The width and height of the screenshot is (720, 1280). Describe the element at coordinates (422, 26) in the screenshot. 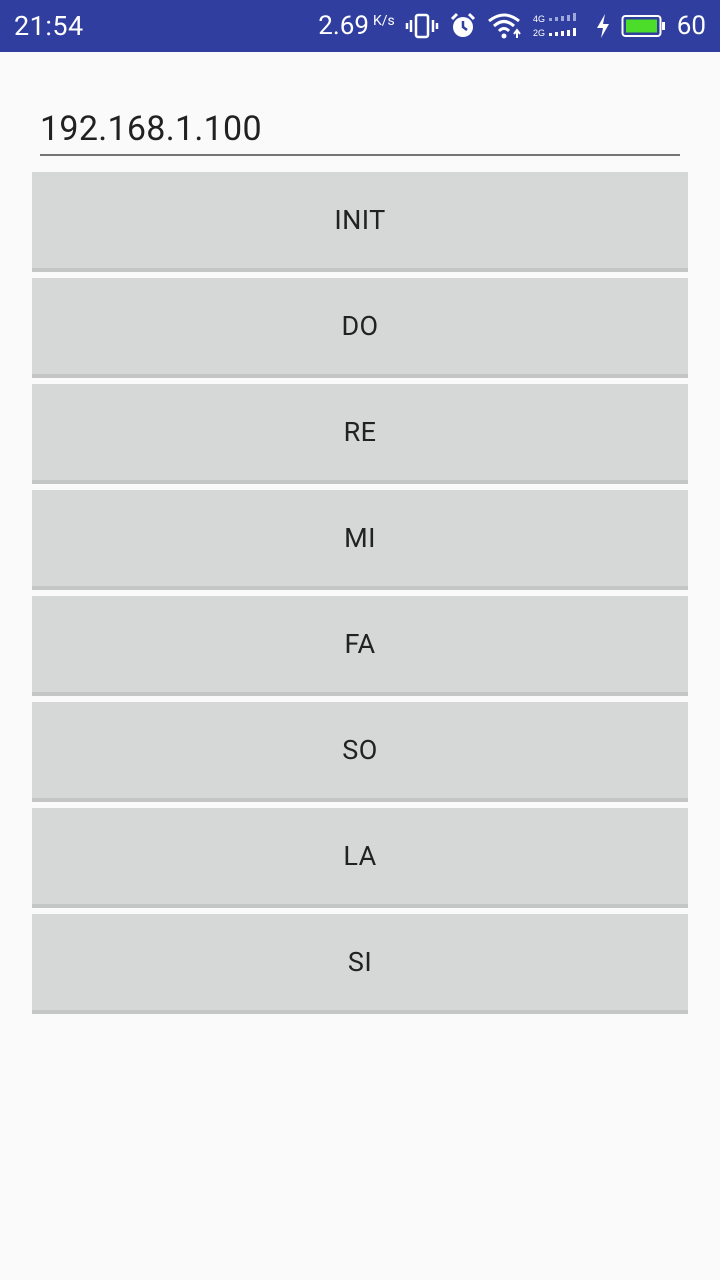

I see `vibrate-icon` at that location.